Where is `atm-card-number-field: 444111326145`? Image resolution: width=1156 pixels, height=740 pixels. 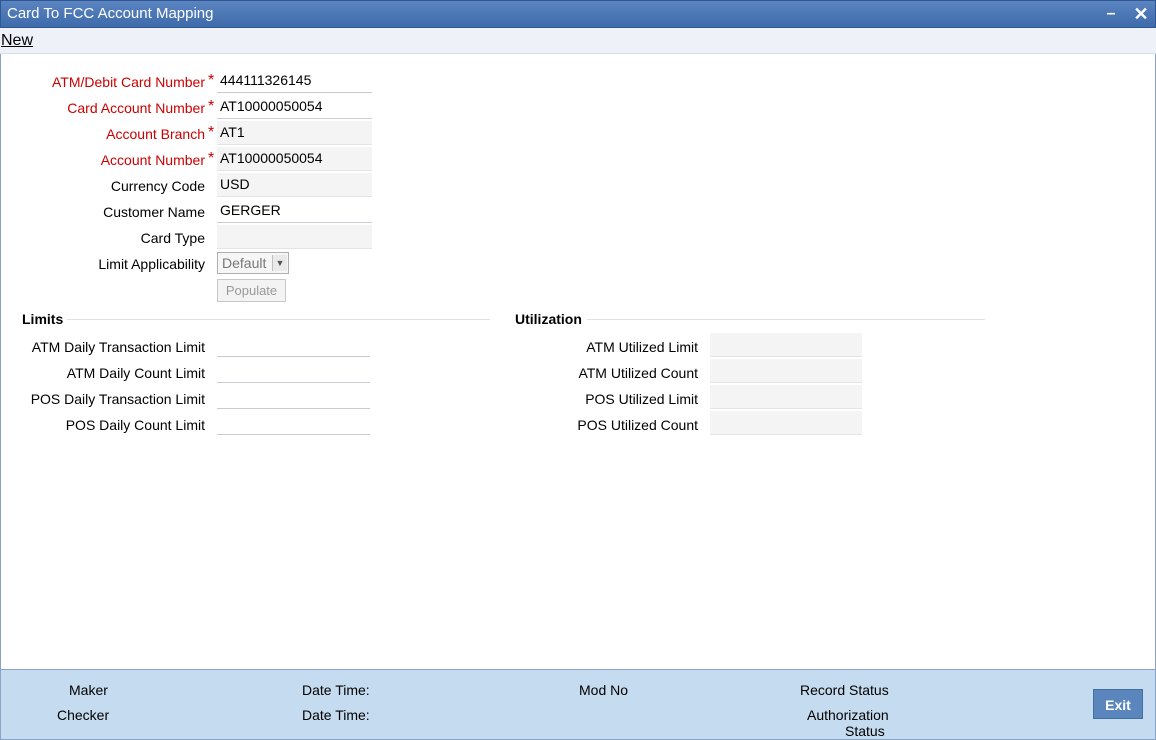
atm-card-number-field: 444111326145 is located at coordinates (294, 81).